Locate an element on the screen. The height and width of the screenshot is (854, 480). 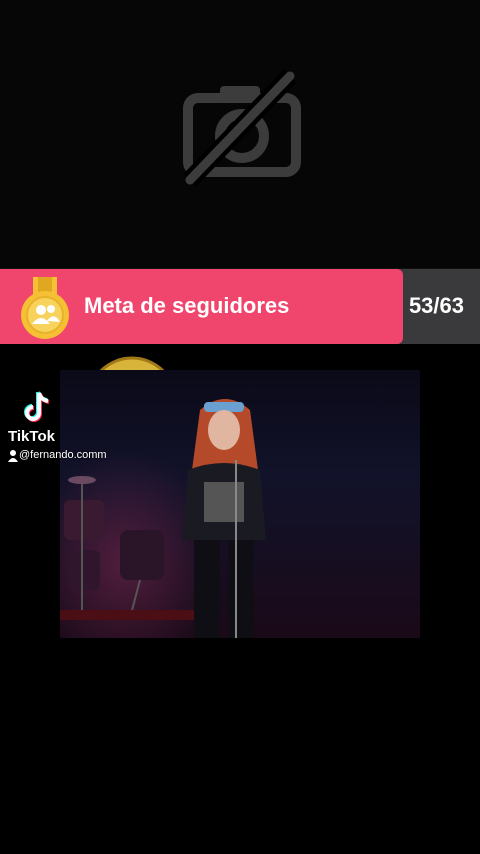
followers-medal-icon is located at coordinates (45, 308).